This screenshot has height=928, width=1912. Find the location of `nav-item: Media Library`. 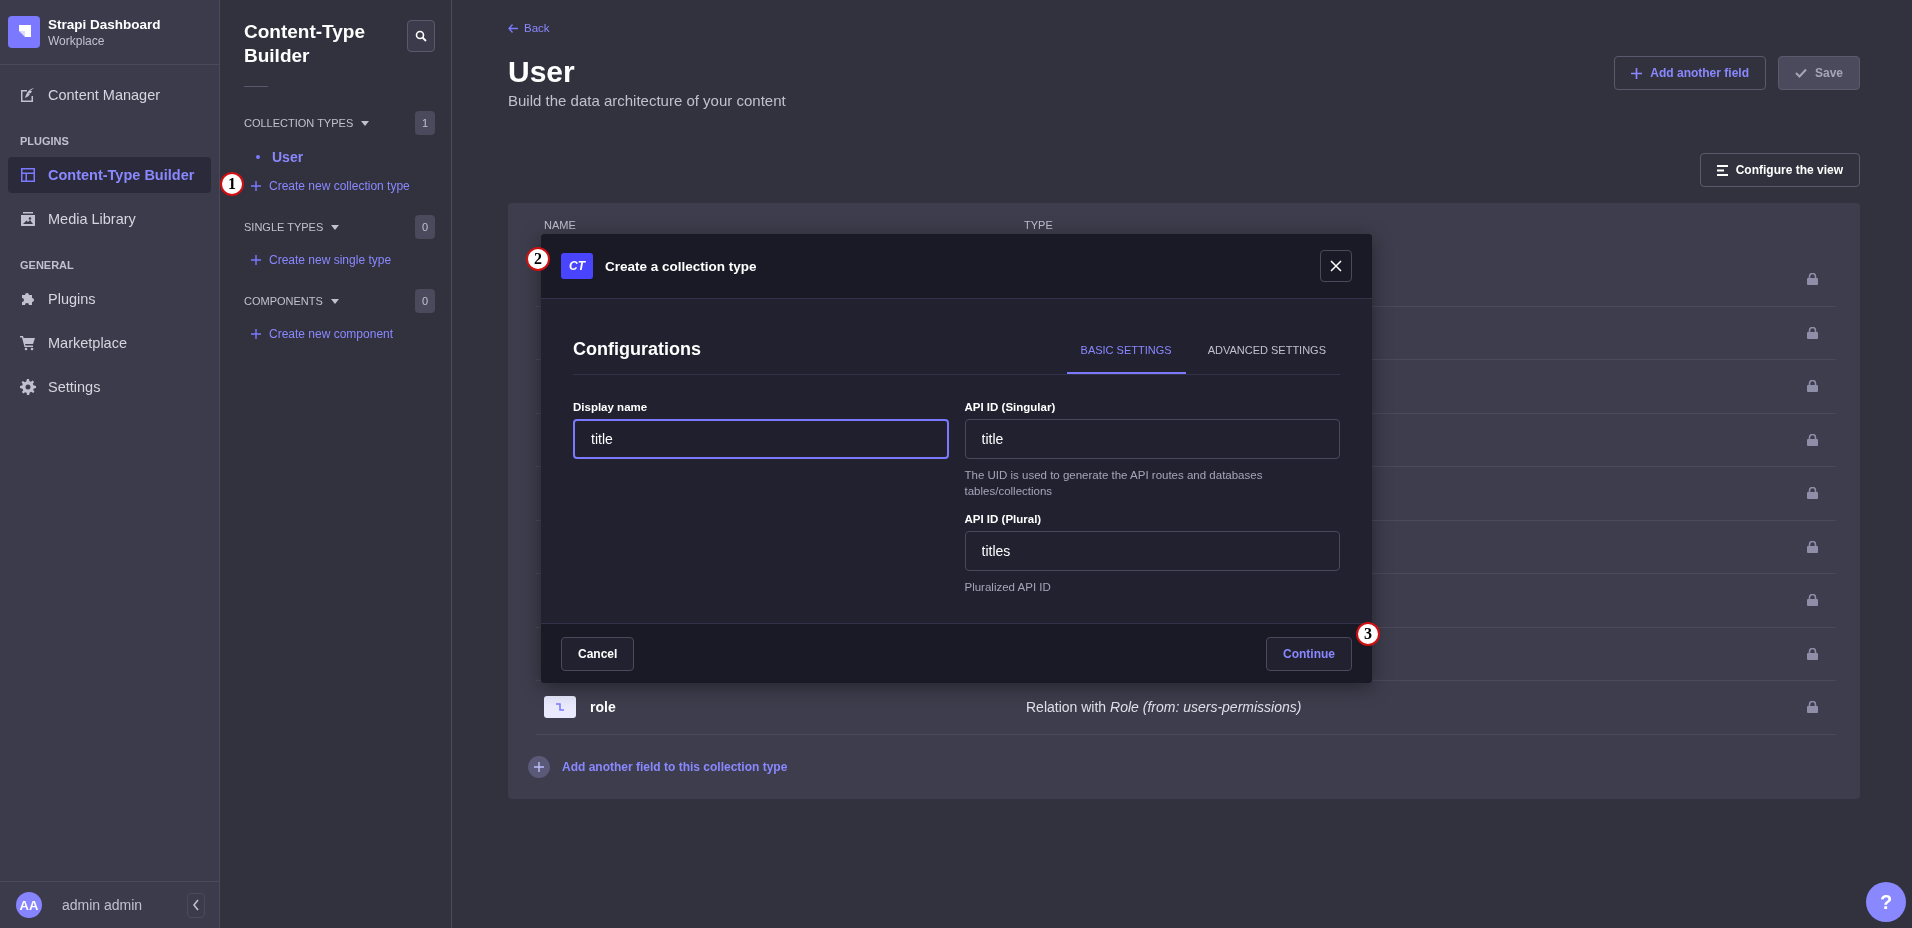

nav-item: Media Library is located at coordinates (109, 219).